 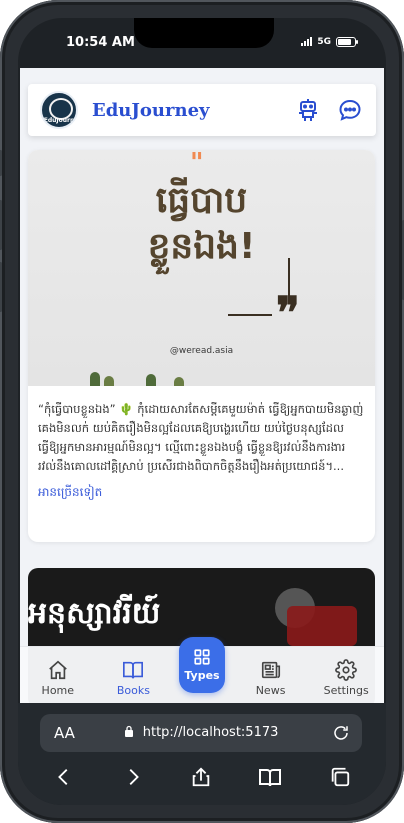 What do you see at coordinates (202, 657) in the screenshot?
I see `grid-icon` at bounding box center [202, 657].